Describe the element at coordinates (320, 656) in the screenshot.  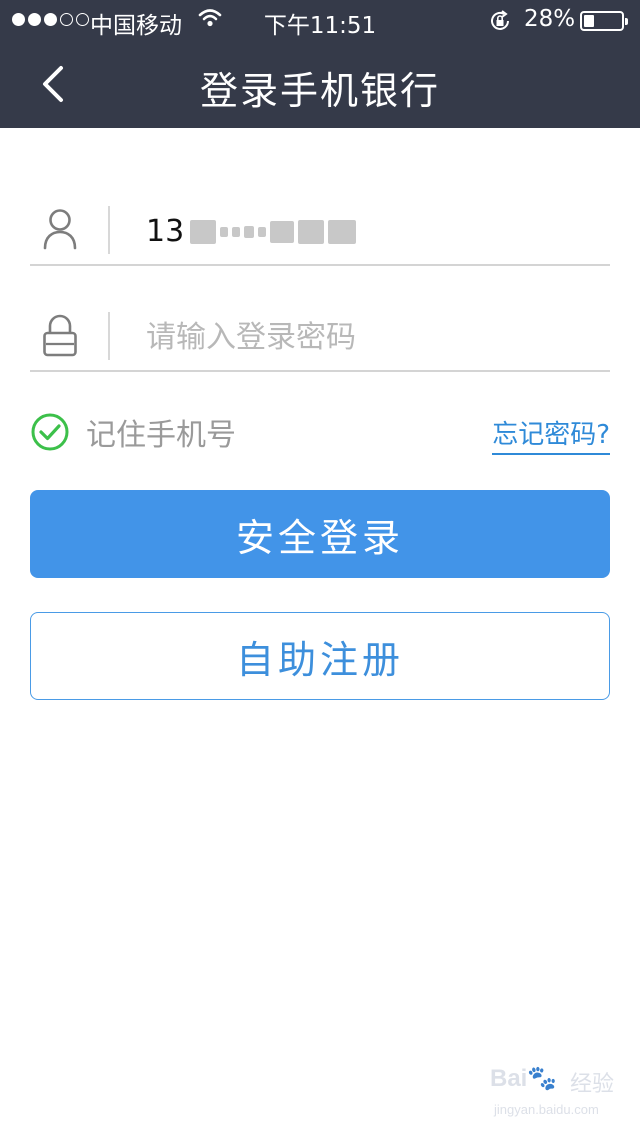
I see `self-register-button: 自助注册` at that location.